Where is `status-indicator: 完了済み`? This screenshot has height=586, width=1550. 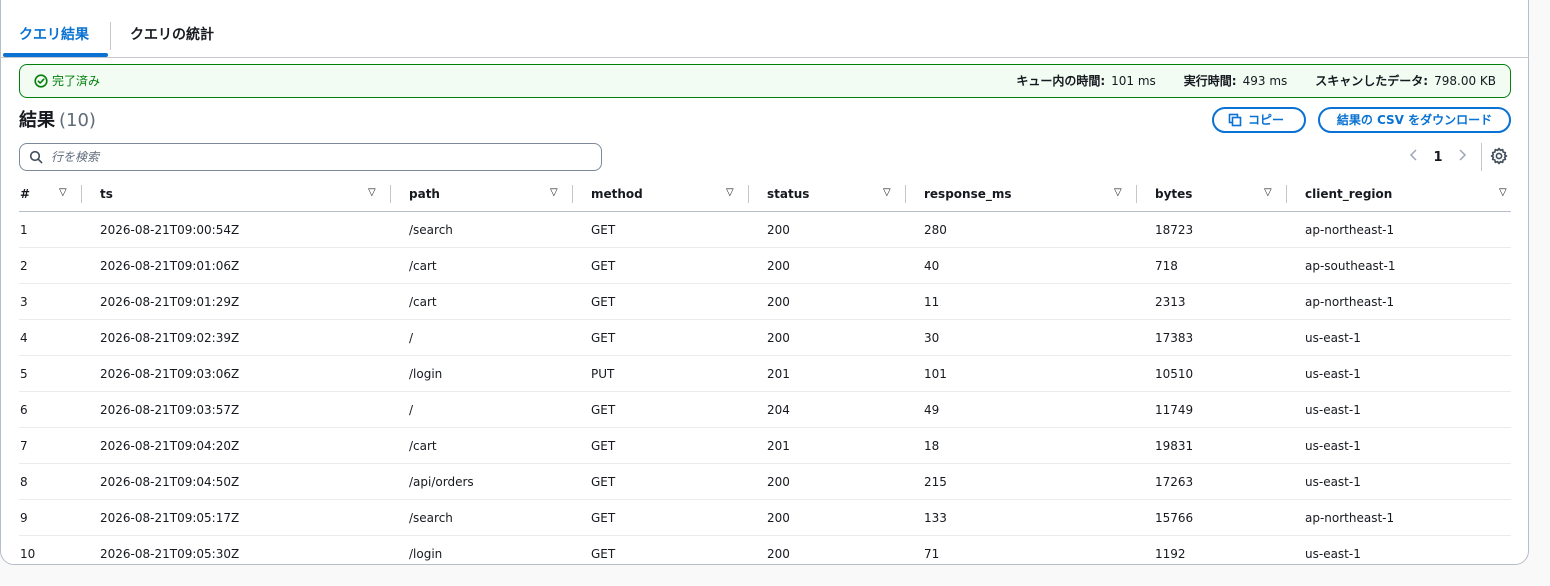 status-indicator: 完了済み is located at coordinates (67, 81).